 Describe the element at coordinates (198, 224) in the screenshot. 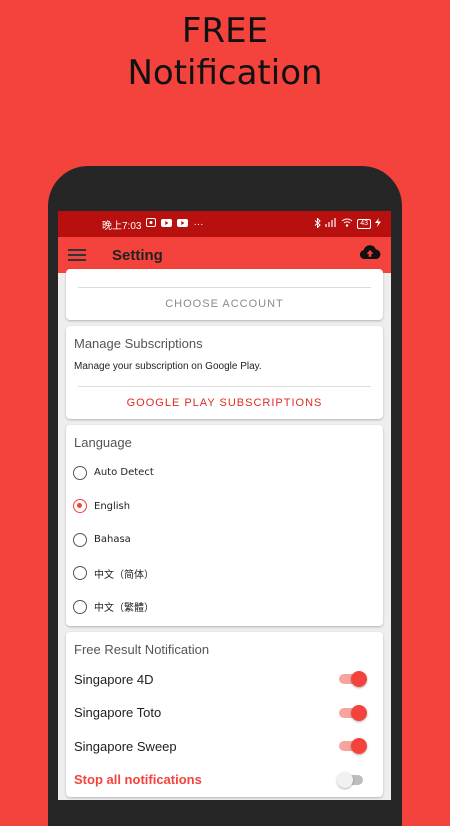

I see `more-notifications-icon: ···` at that location.